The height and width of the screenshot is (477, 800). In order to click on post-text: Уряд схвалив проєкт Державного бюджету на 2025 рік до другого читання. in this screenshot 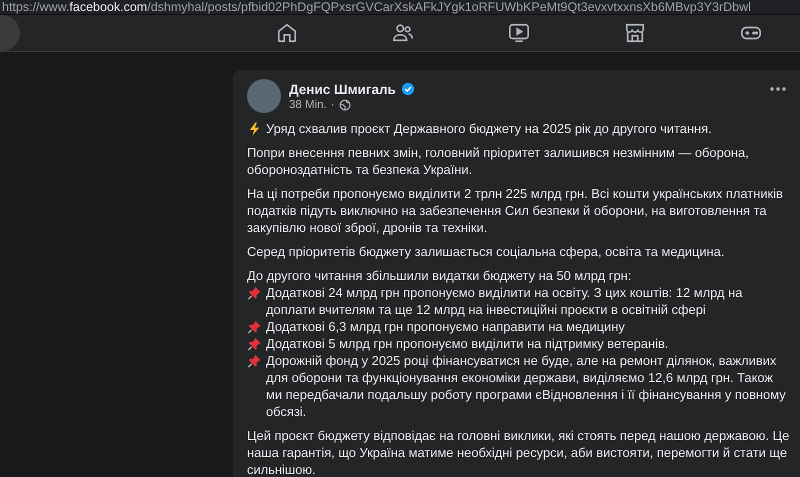, I will do `click(489, 128)`.